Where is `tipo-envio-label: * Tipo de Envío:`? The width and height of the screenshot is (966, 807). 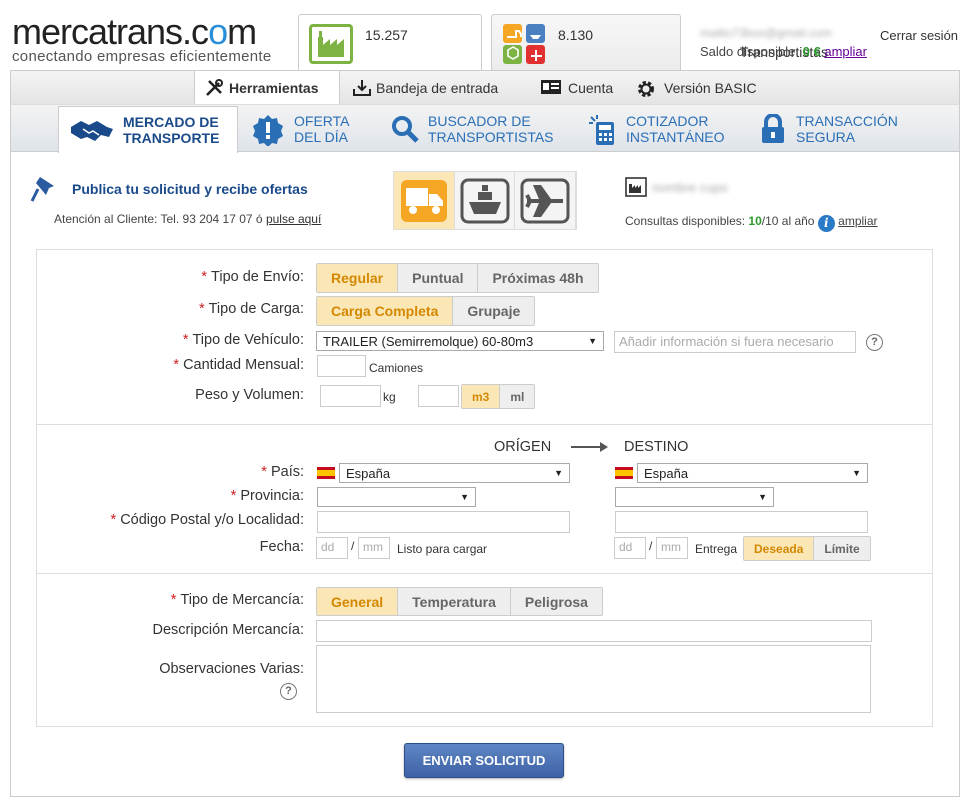
tipo-envio-label: * Tipo de Envío: is located at coordinates (169, 277).